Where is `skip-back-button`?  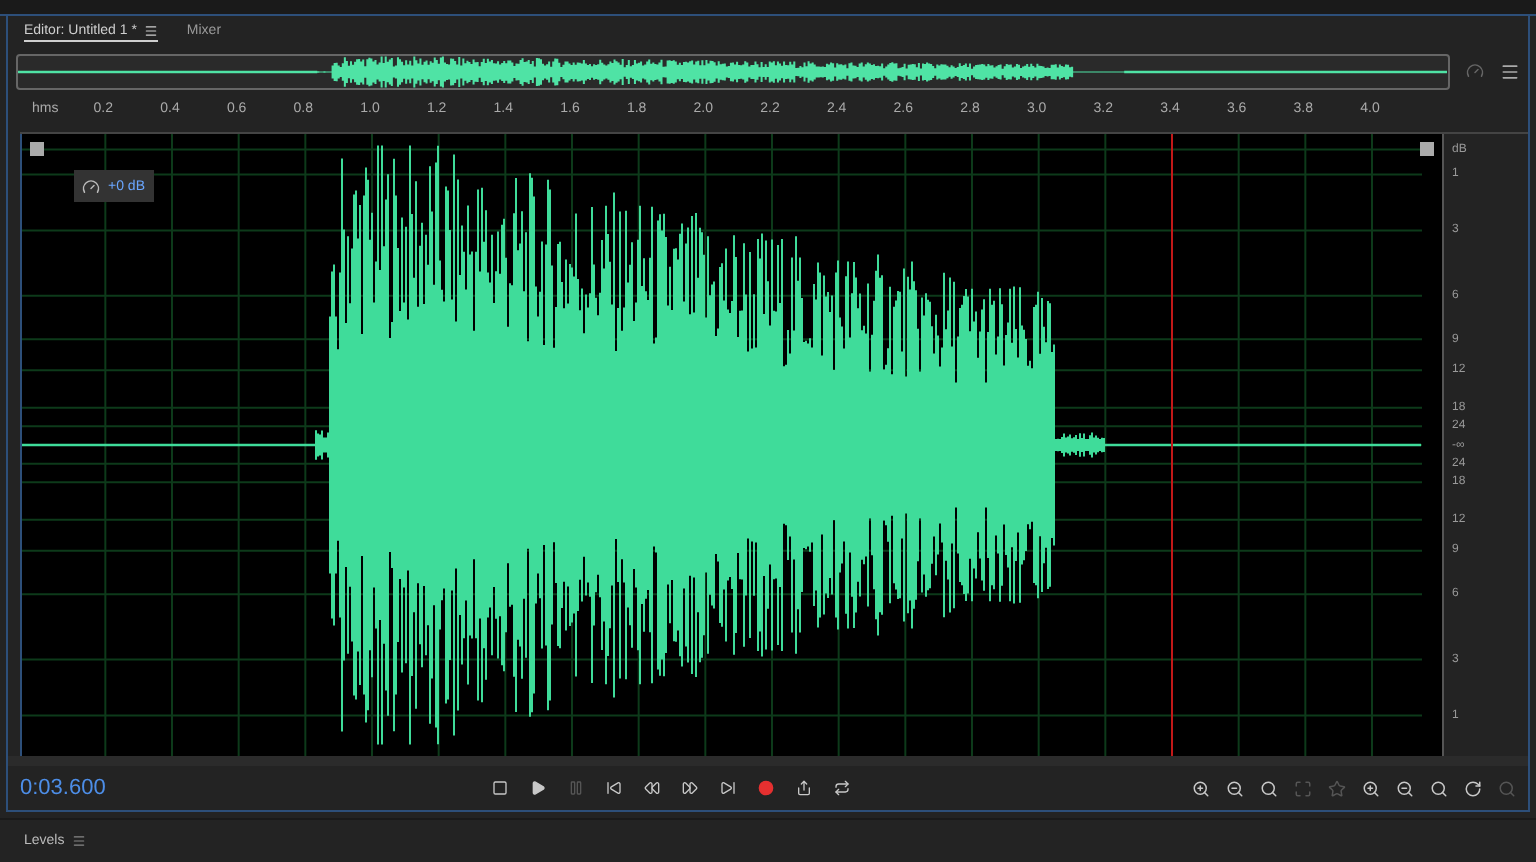 skip-back-button is located at coordinates (614, 788).